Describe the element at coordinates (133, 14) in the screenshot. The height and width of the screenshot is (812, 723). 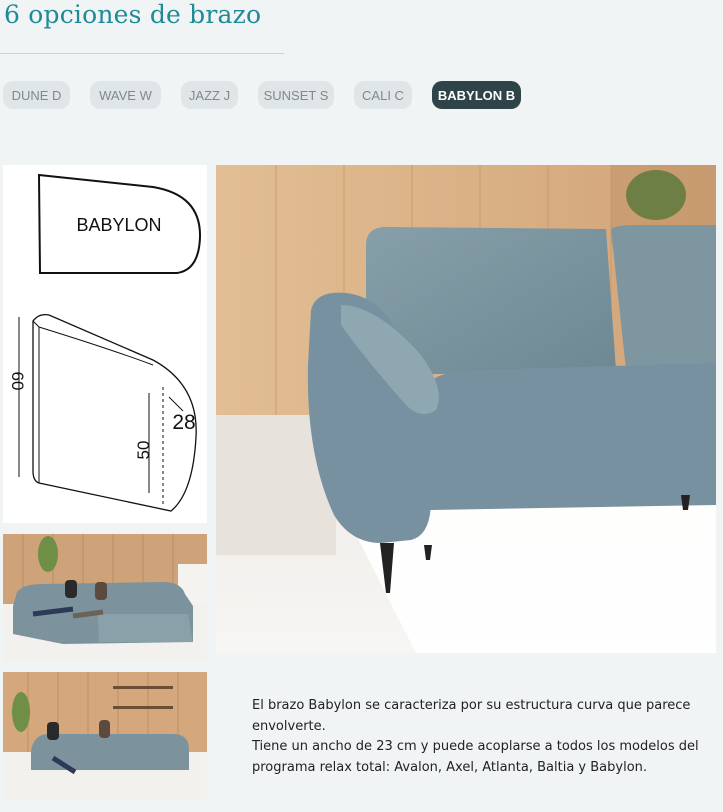
I see `page-title: 6 opciones de brazo` at that location.